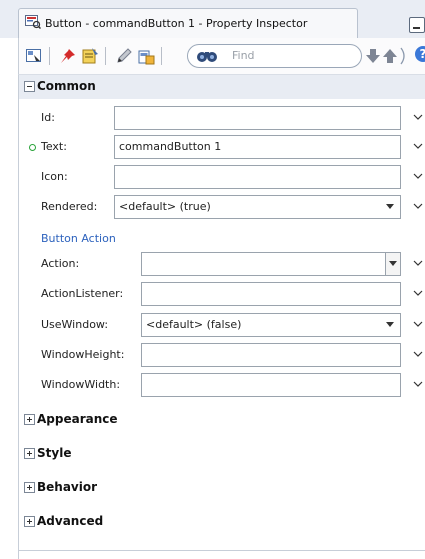 This screenshot has width=425, height=559. I want to click on section-appearance-header: Appearance, so click(222, 420).